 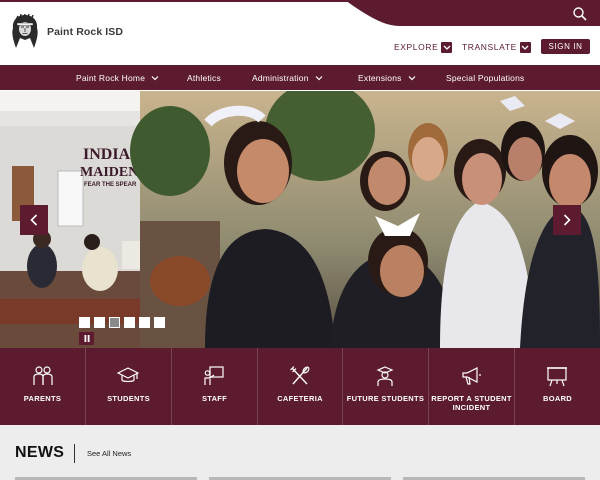 I want to click on pause-icon, so click(x=86, y=338).